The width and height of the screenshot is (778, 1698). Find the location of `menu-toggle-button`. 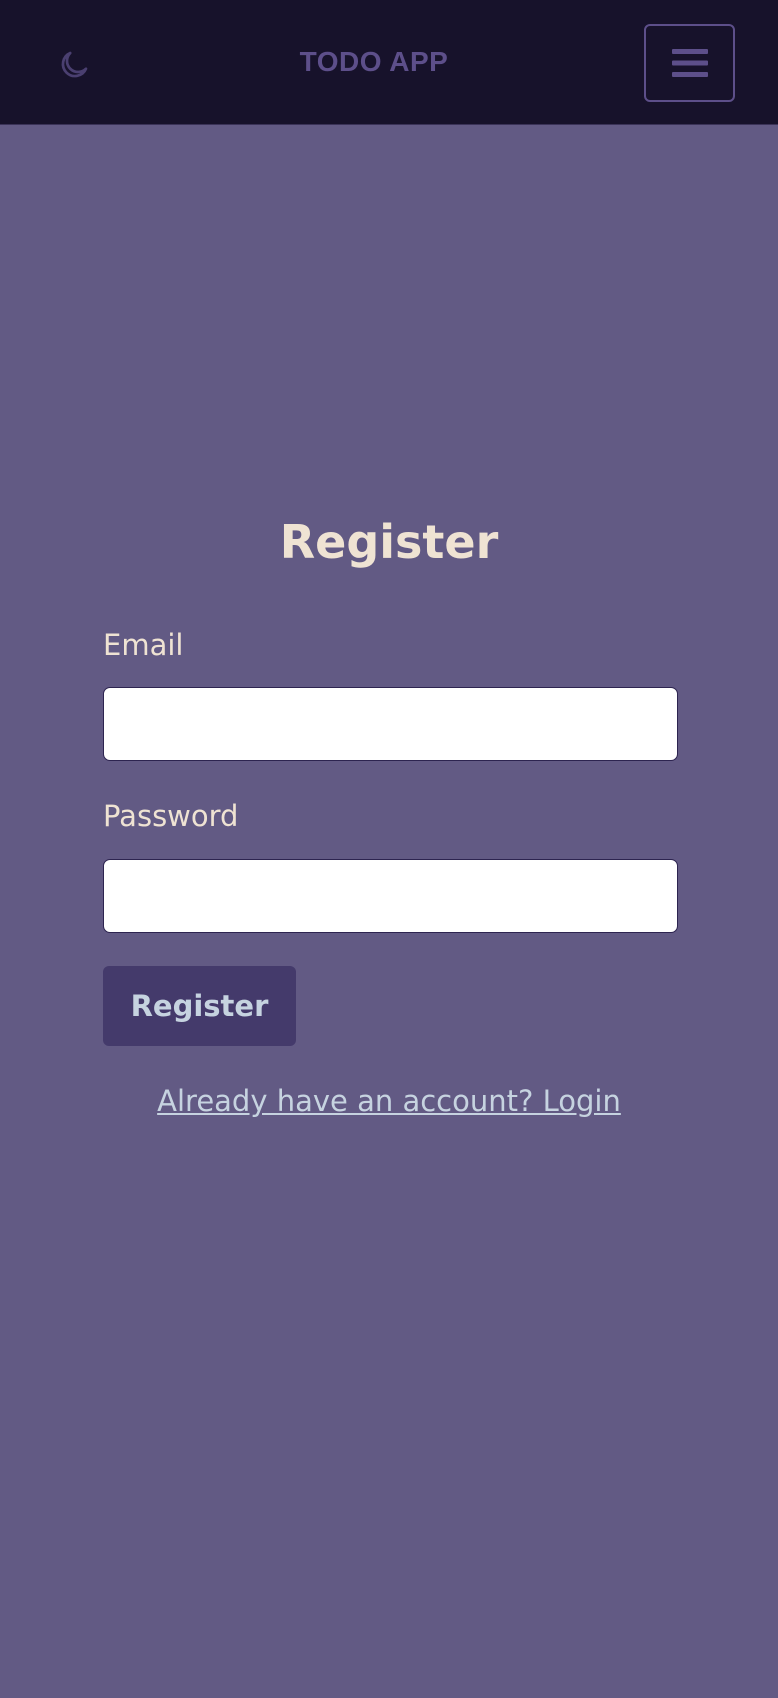

menu-toggle-button is located at coordinates (689, 63).